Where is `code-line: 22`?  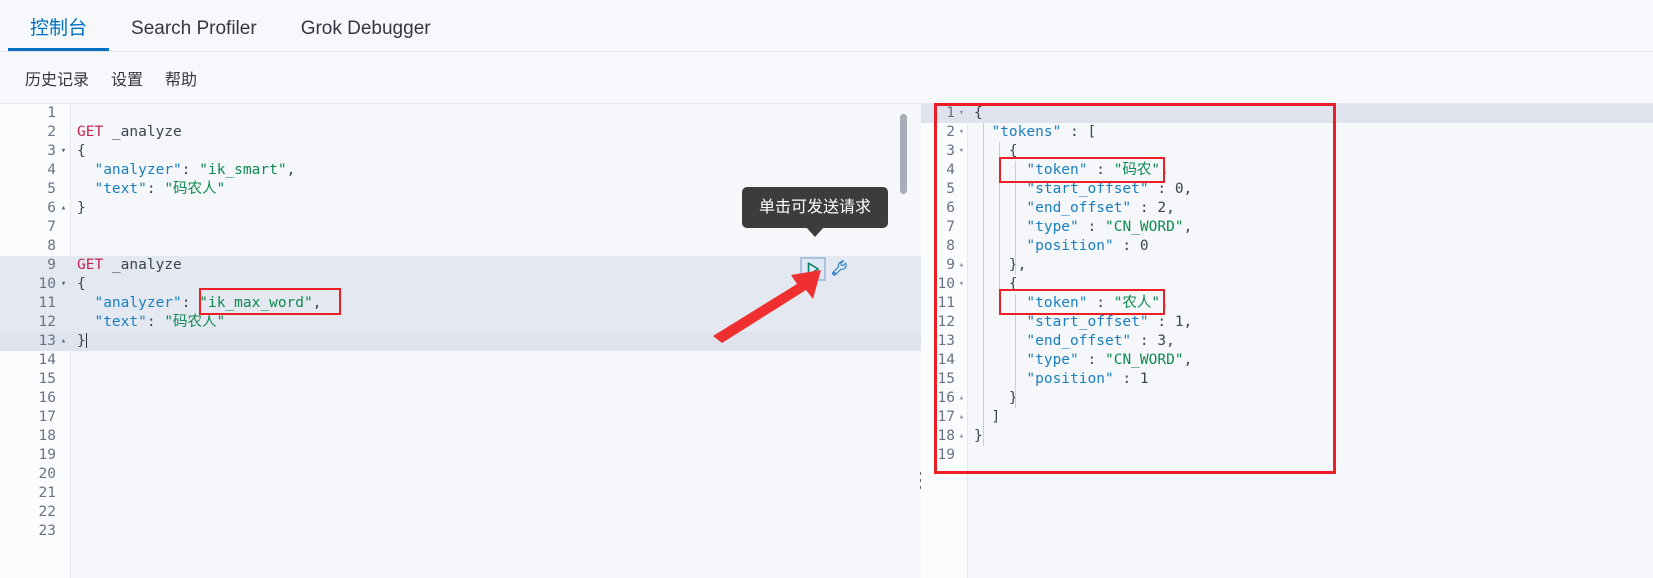
code-line: 22 is located at coordinates (460, 512).